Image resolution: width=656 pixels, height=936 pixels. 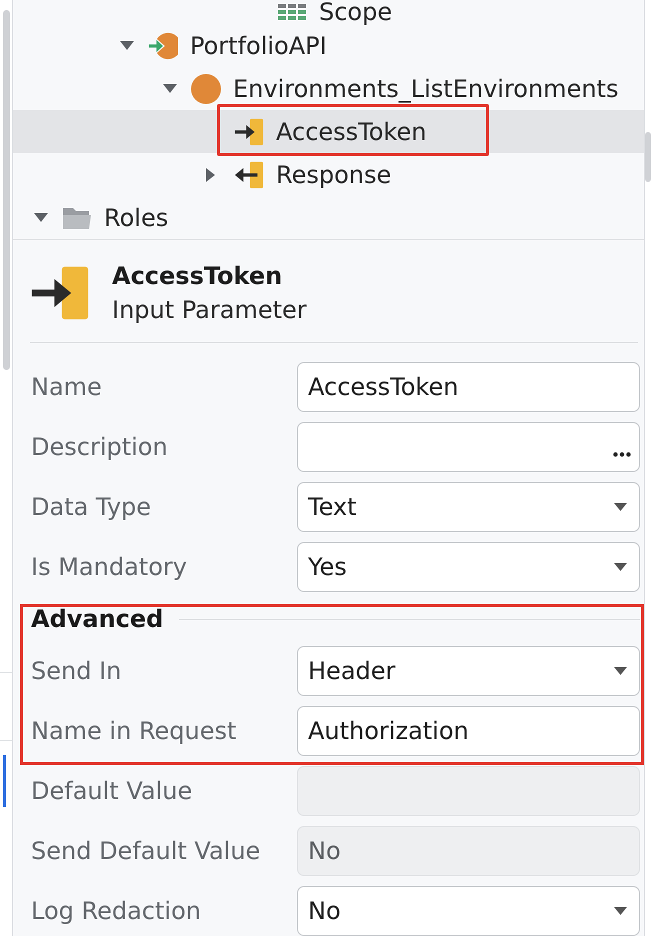 What do you see at coordinates (163, 45) in the screenshot?
I see `arrow-circle-icon` at bounding box center [163, 45].